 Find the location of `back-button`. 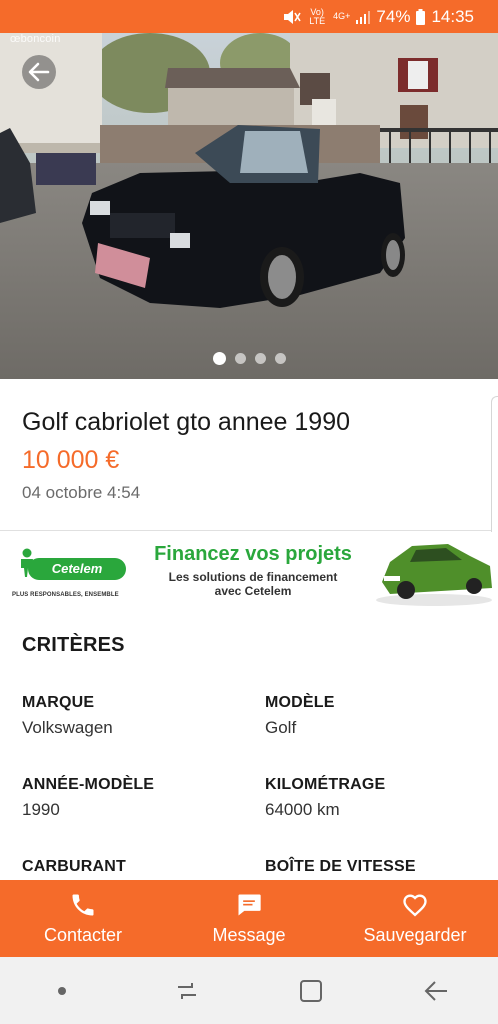

back-button is located at coordinates (39, 72).